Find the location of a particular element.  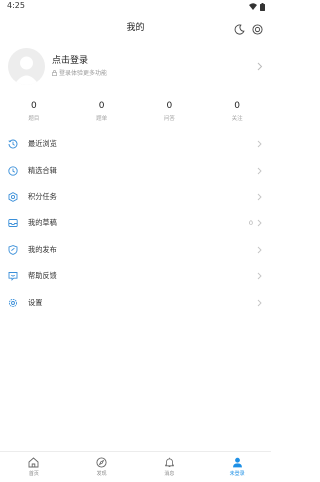

status-bar: 4:25 is located at coordinates (135, 6).